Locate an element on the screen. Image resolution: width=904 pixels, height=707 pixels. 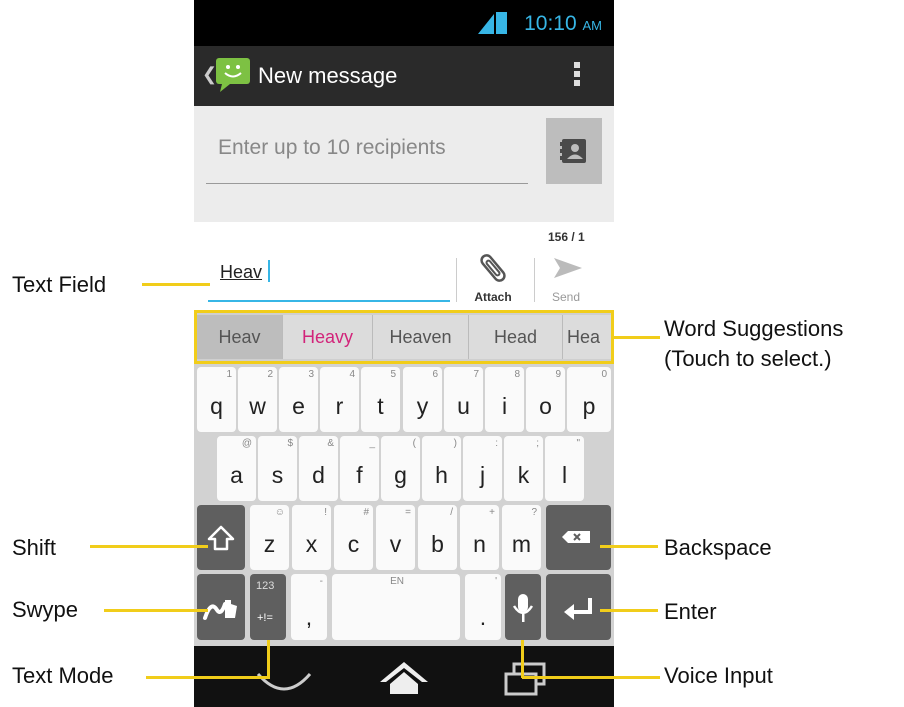
enter-callout-line is located at coordinates (629, 610).